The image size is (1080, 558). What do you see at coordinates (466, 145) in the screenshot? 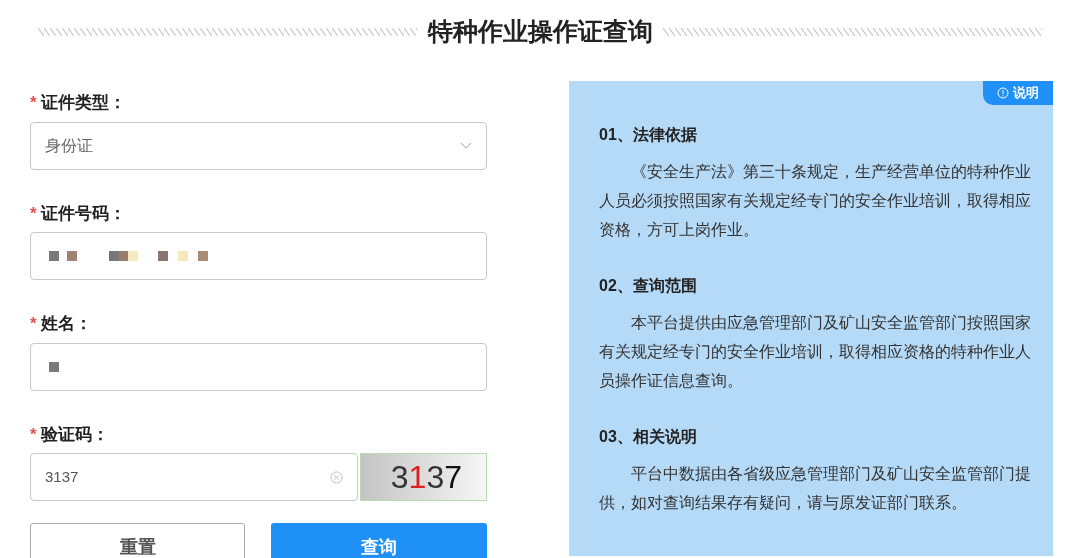
I see `chevron-down-icon` at bounding box center [466, 145].